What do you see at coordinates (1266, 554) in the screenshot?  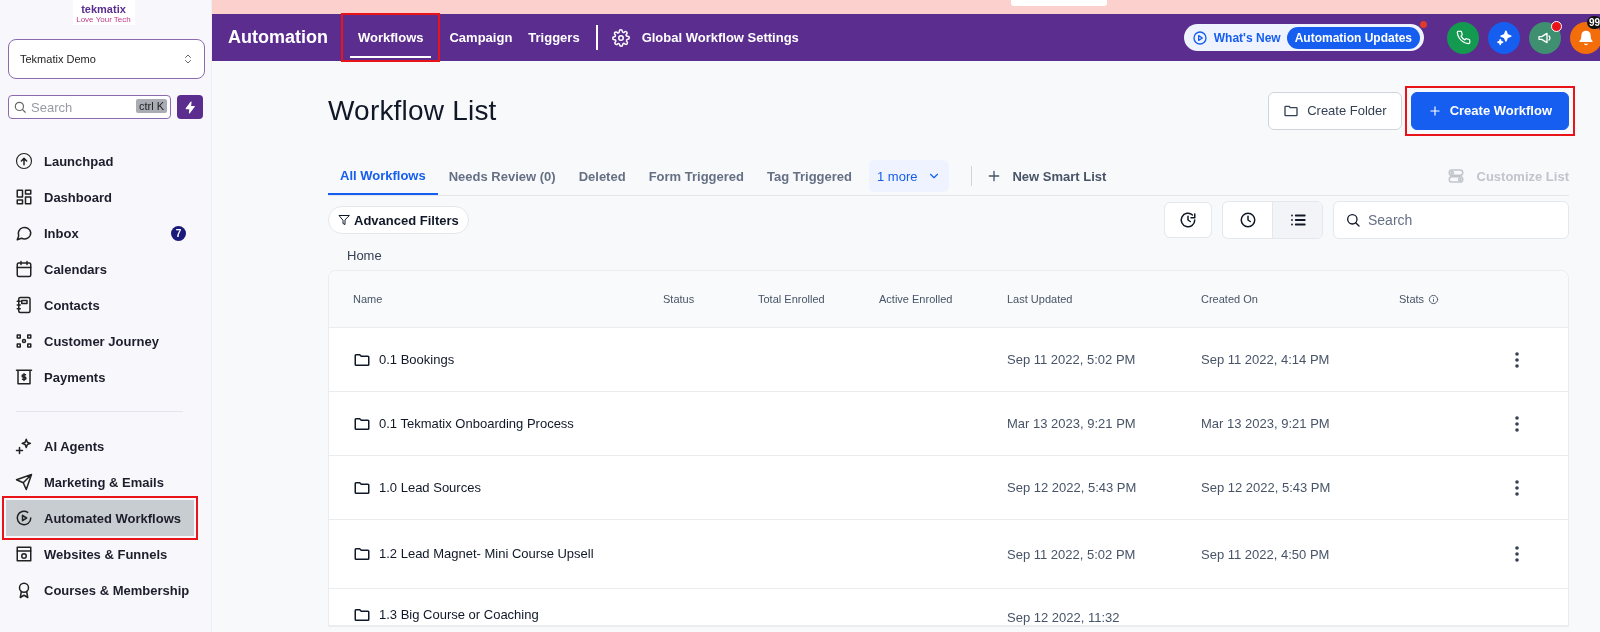 I see `table-cell-text: Sep 11 2022, 4:50 PM` at bounding box center [1266, 554].